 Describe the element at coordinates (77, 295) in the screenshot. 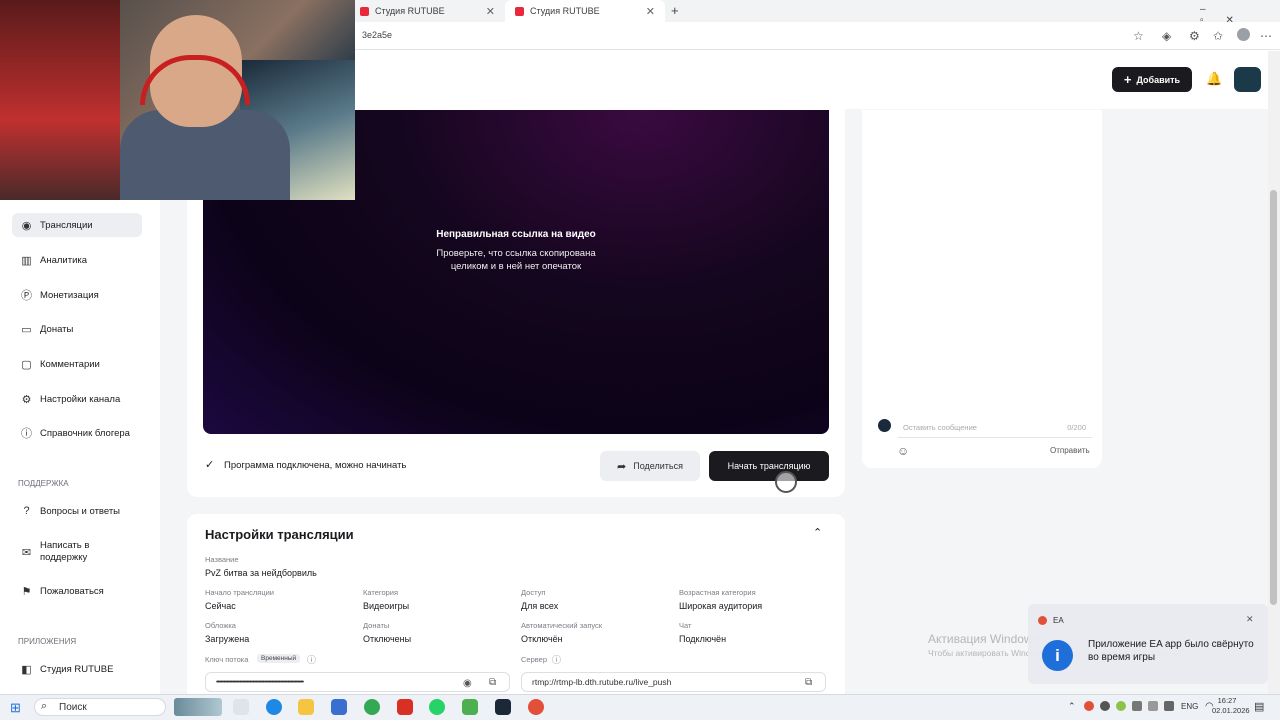

I see `sidebar-item-monetization: Ⓟ Монетизация` at that location.